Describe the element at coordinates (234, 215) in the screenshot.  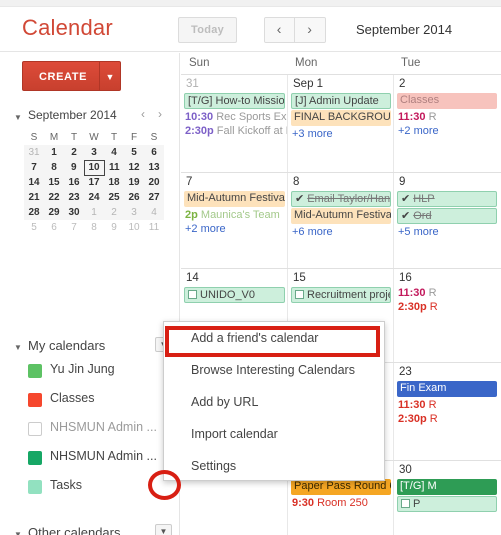
I see `calendar-timed-event: 2p Maunica's Team` at that location.